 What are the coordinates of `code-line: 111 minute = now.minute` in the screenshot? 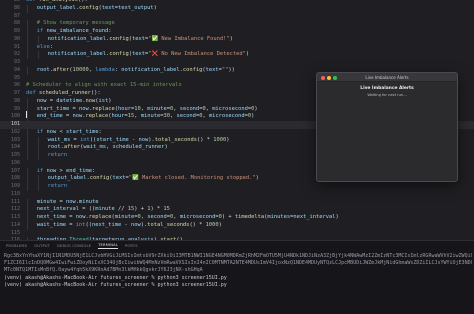 It's located at (237, 202).